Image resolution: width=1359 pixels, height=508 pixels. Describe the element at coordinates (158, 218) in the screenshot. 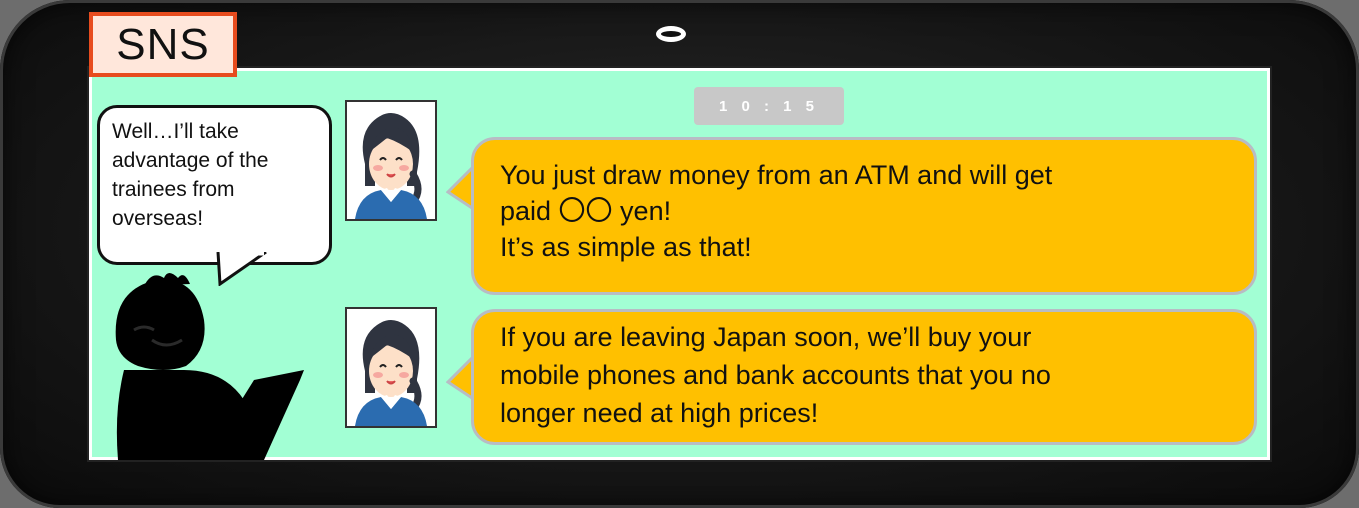

I see `speech-line: overseas!` at that location.